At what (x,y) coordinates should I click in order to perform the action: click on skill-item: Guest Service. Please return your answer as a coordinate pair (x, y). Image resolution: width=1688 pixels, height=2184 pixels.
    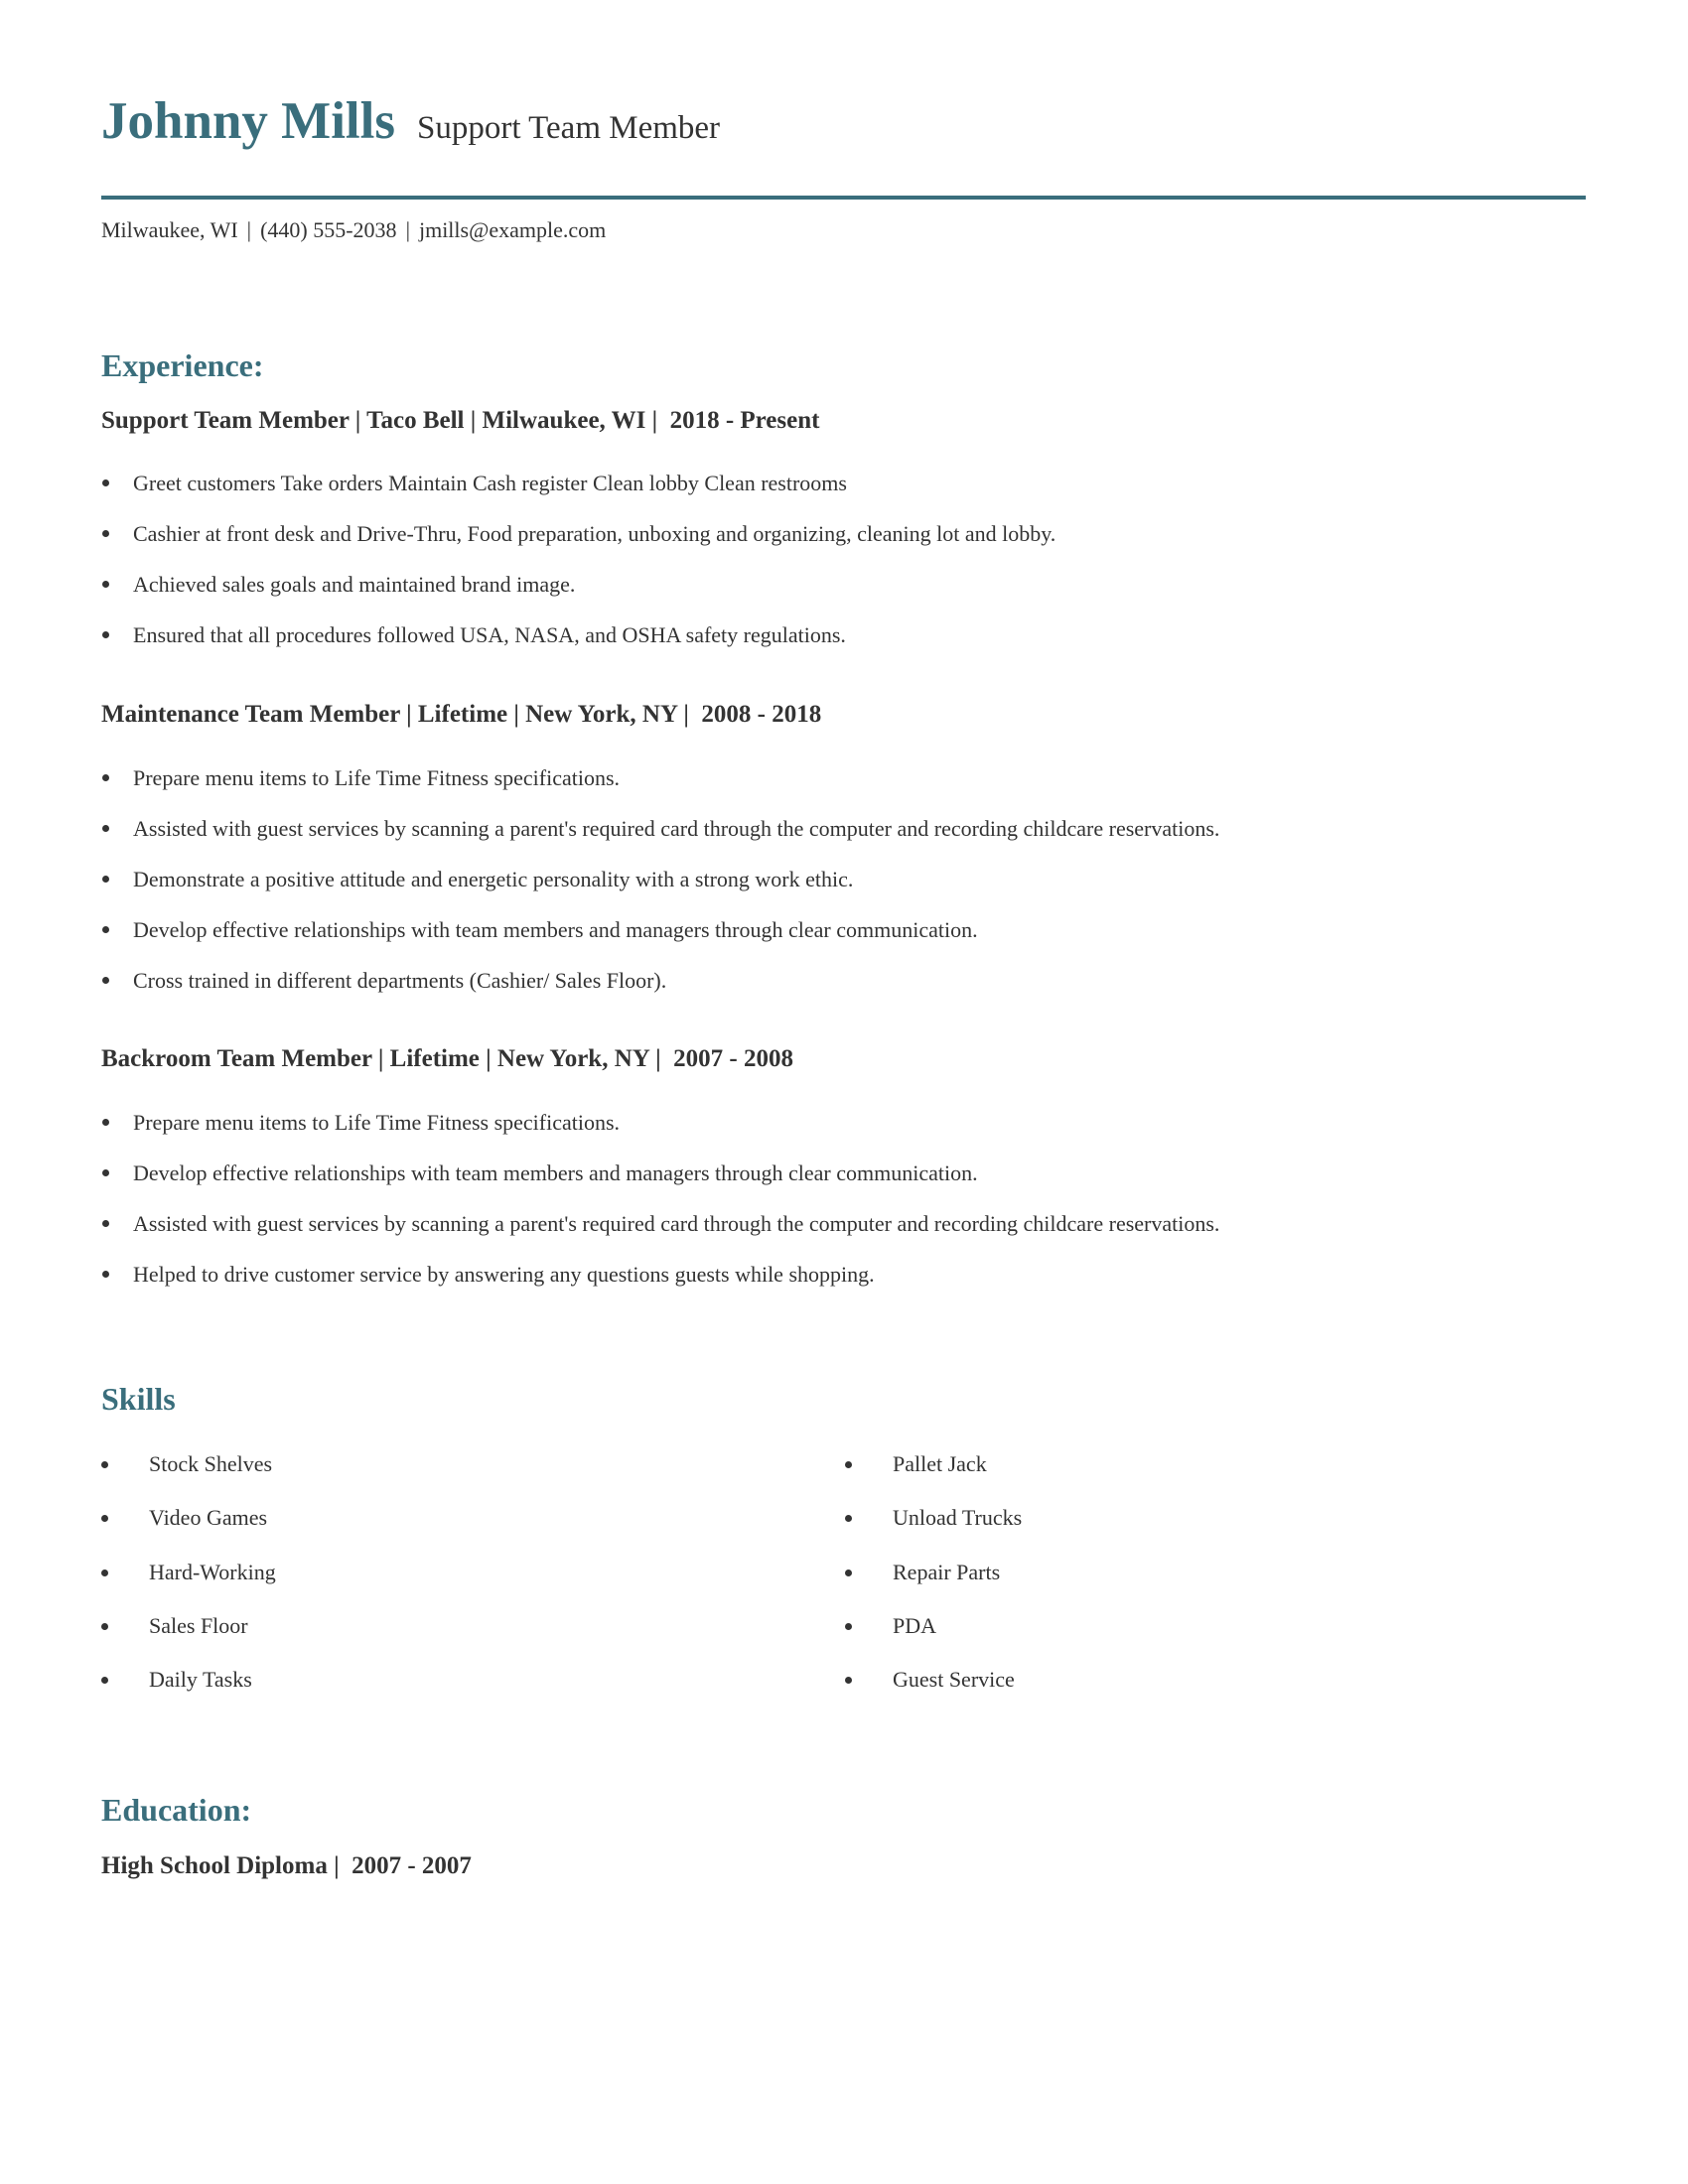
    Looking at the image, I should click on (1192, 1692).